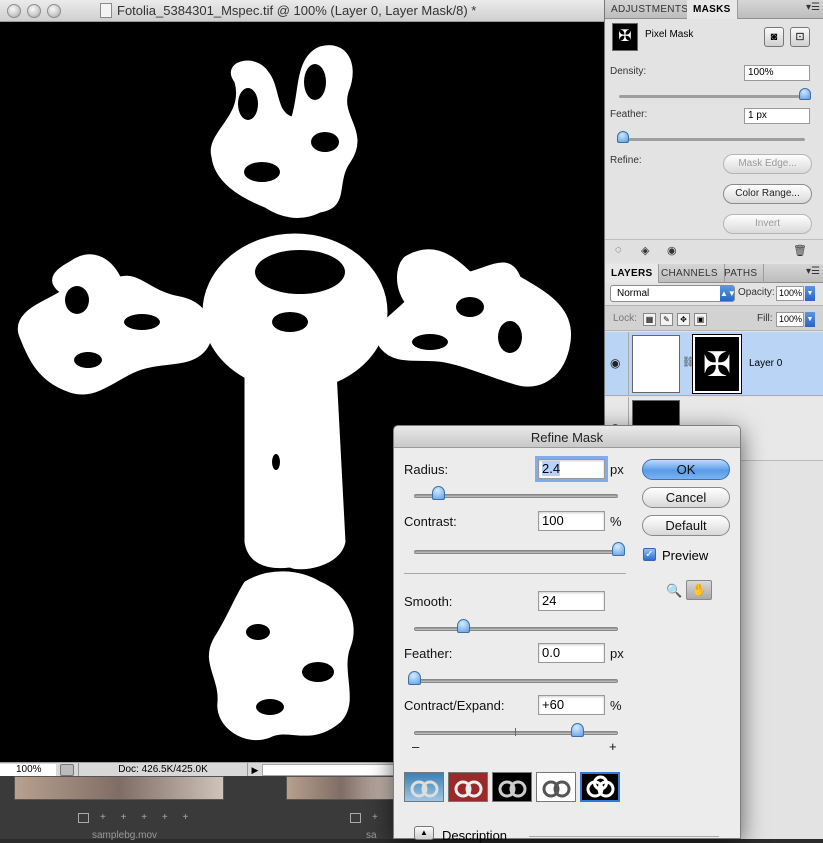  Describe the element at coordinates (805, 94) in the screenshot. I see `density-slider-thumb` at that location.